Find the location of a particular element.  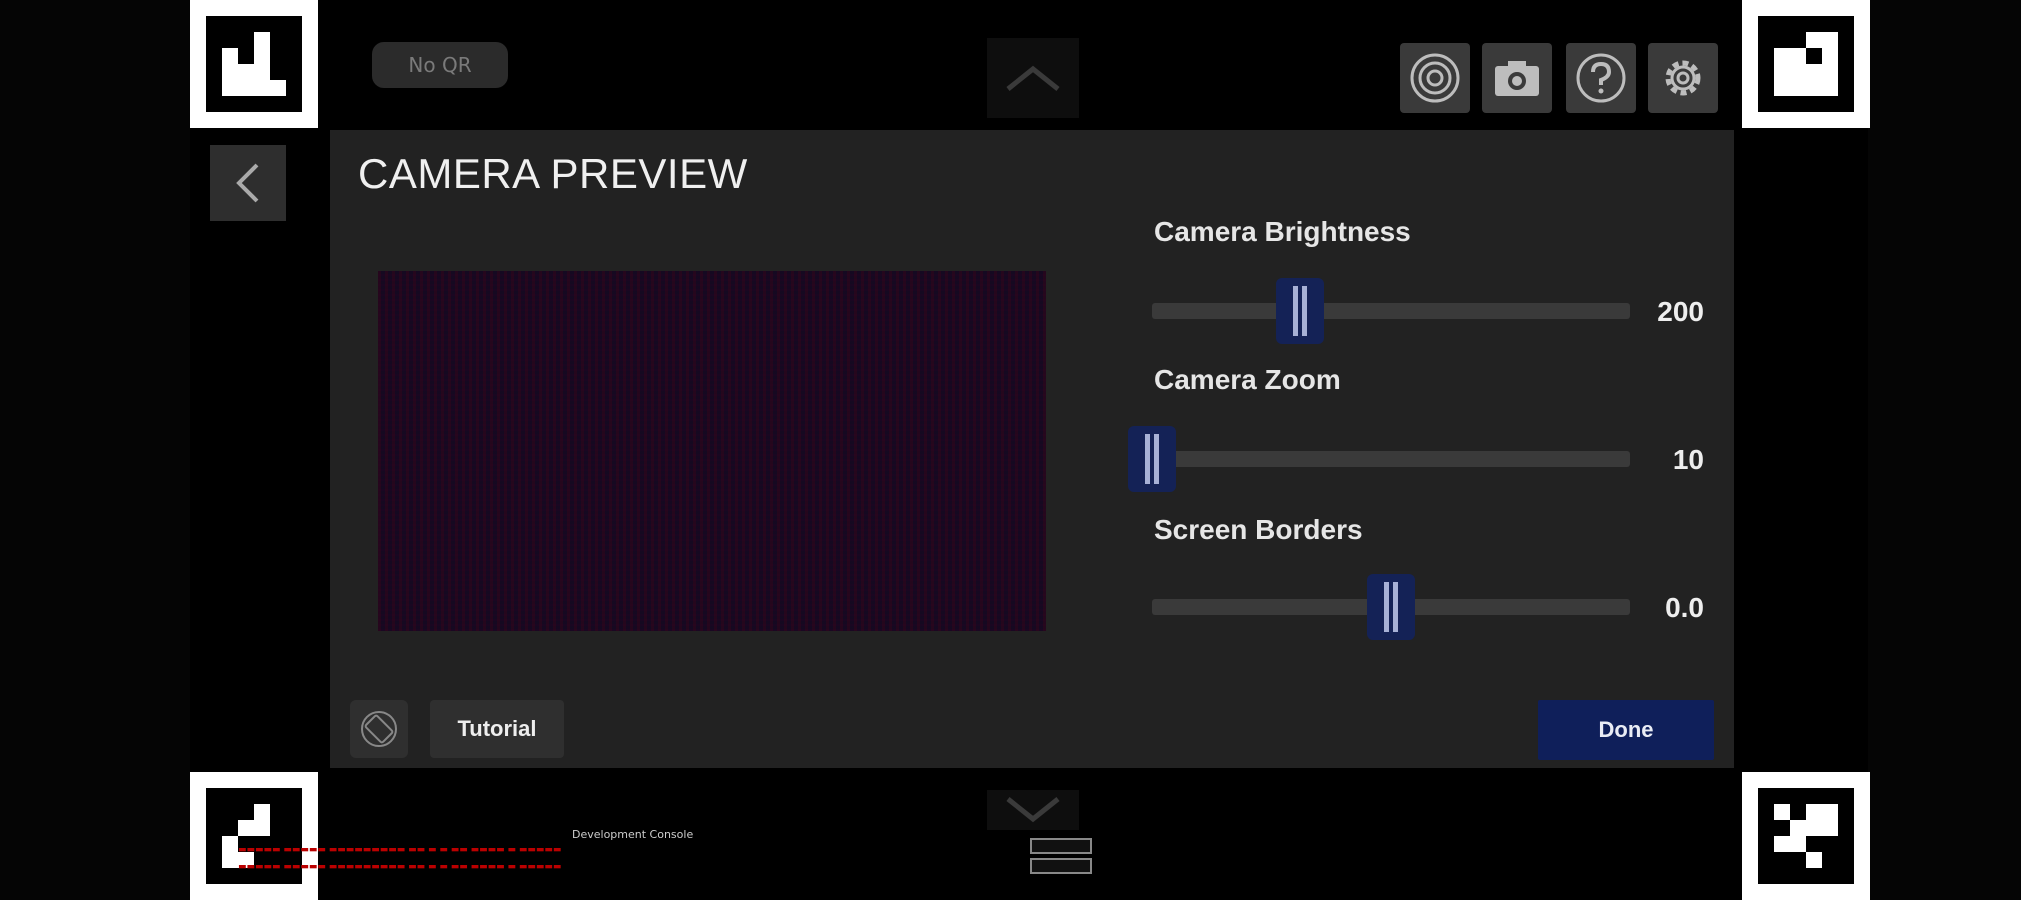

camera-zoom-thumb is located at coordinates (1152, 459).